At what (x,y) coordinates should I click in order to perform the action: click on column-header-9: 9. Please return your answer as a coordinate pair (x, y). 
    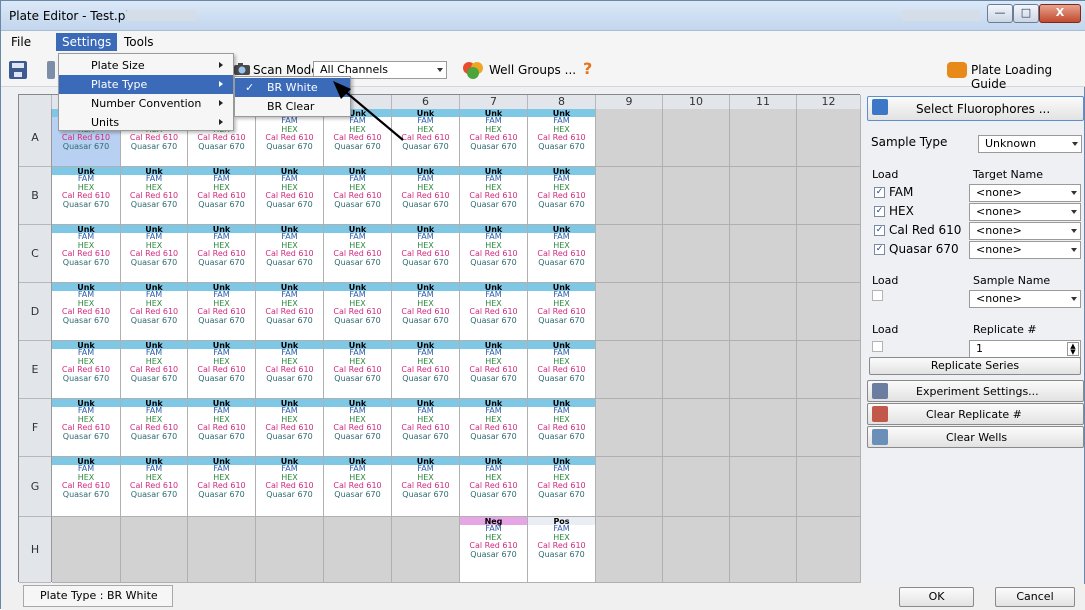
    Looking at the image, I should click on (629, 102).